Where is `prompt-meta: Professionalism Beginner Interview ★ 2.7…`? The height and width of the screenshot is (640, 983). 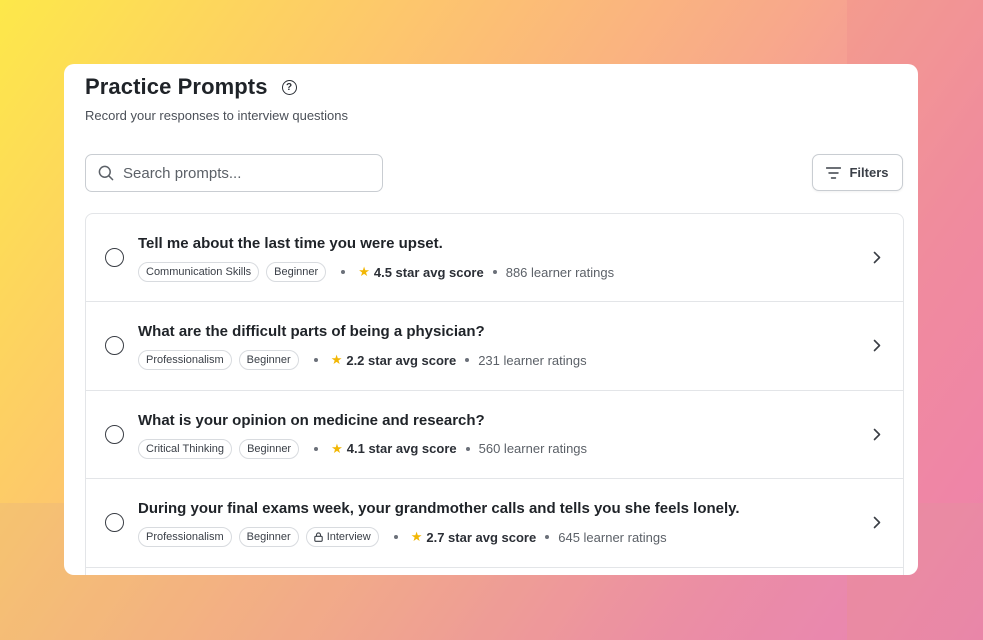
prompt-meta: Professionalism Beginner Interview ★ 2.7… is located at coordinates (402, 537).